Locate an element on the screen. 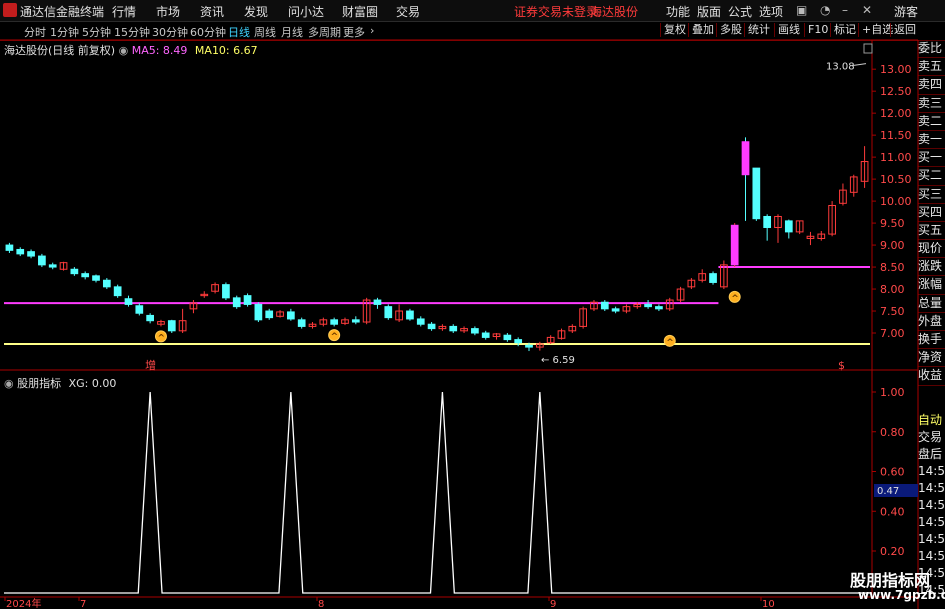  watermark-url: www.7gpzb.com is located at coordinates (901, 595).